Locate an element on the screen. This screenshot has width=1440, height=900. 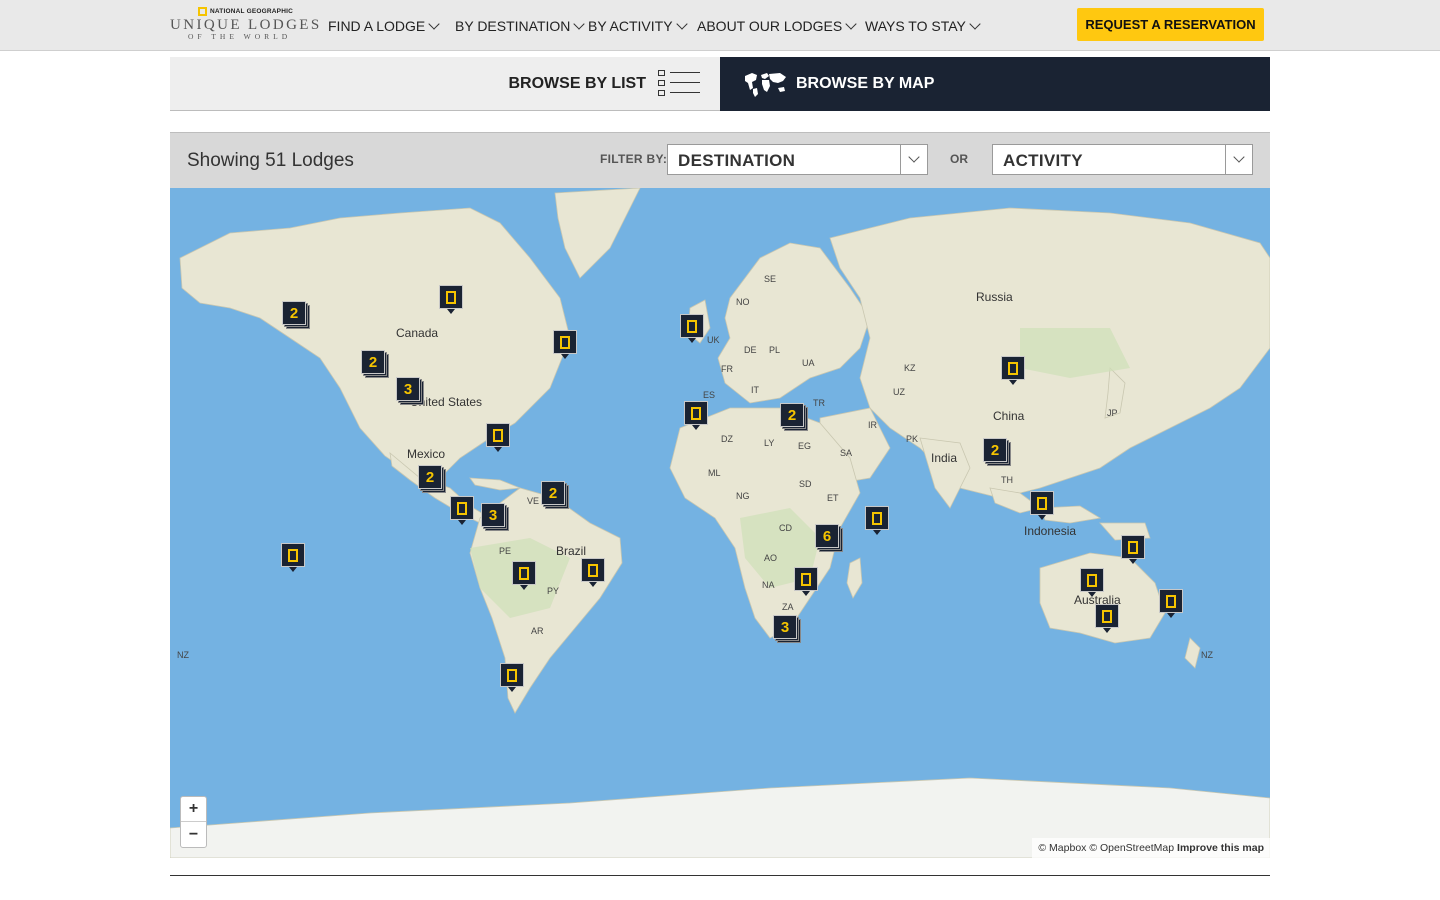
lodge-marker-patagonia is located at coordinates (513, 677).